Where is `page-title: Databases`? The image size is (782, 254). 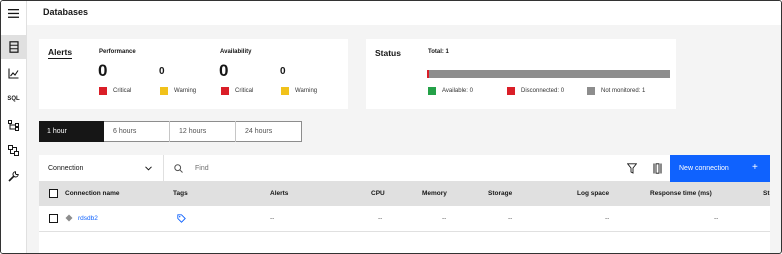
page-title: Databases is located at coordinates (66, 12).